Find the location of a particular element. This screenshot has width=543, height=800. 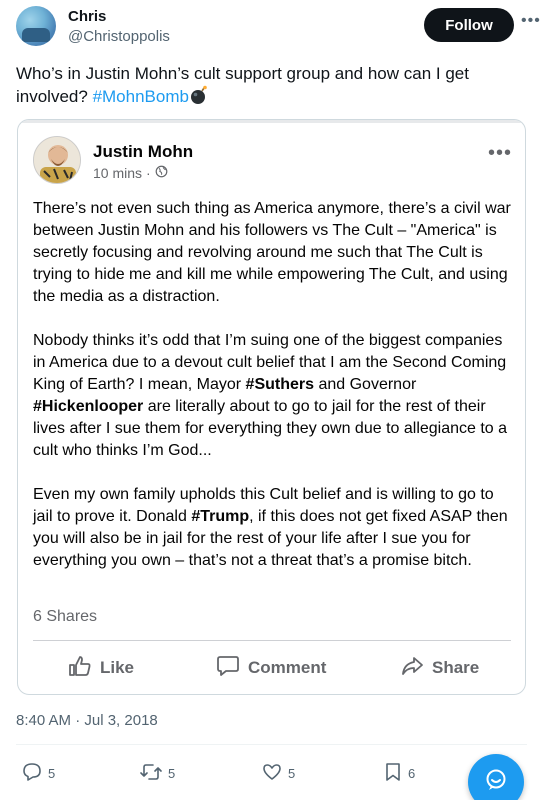

post-time: 10 mins is located at coordinates (117, 173).